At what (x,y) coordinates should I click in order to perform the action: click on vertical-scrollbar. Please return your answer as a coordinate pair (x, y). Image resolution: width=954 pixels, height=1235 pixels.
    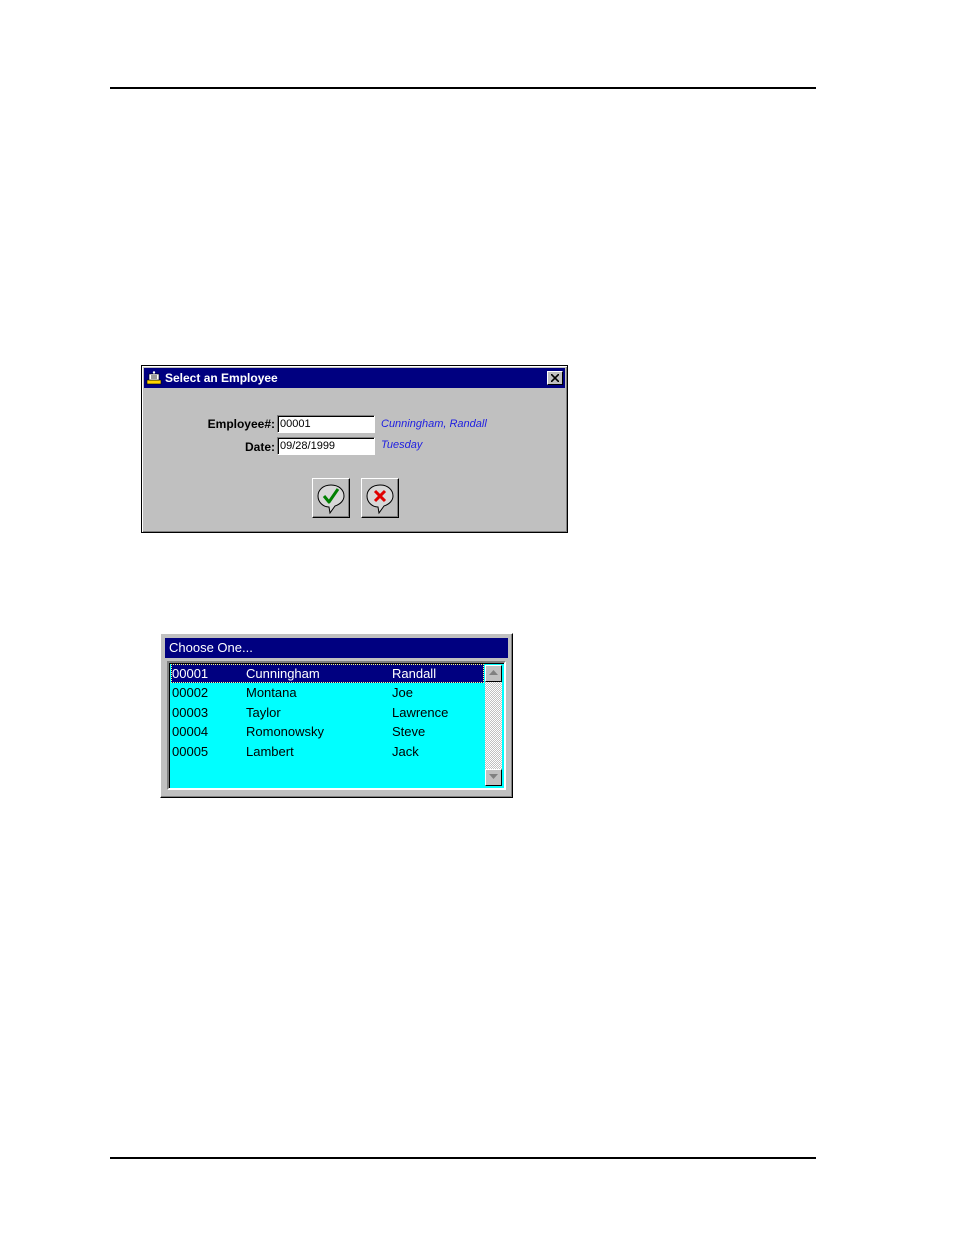
    Looking at the image, I should click on (493, 725).